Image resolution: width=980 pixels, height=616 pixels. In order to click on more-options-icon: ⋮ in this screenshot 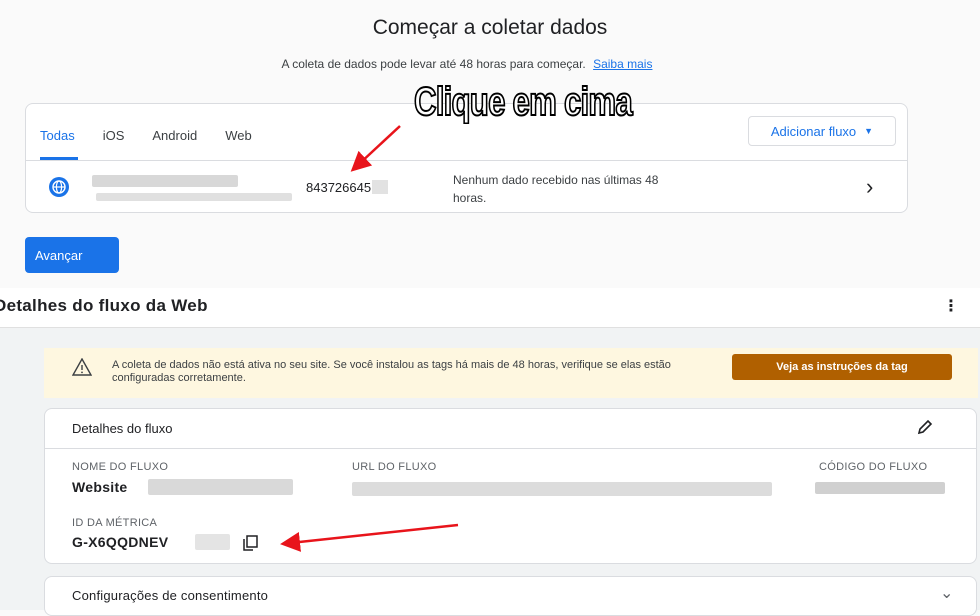, I will do `click(951, 306)`.